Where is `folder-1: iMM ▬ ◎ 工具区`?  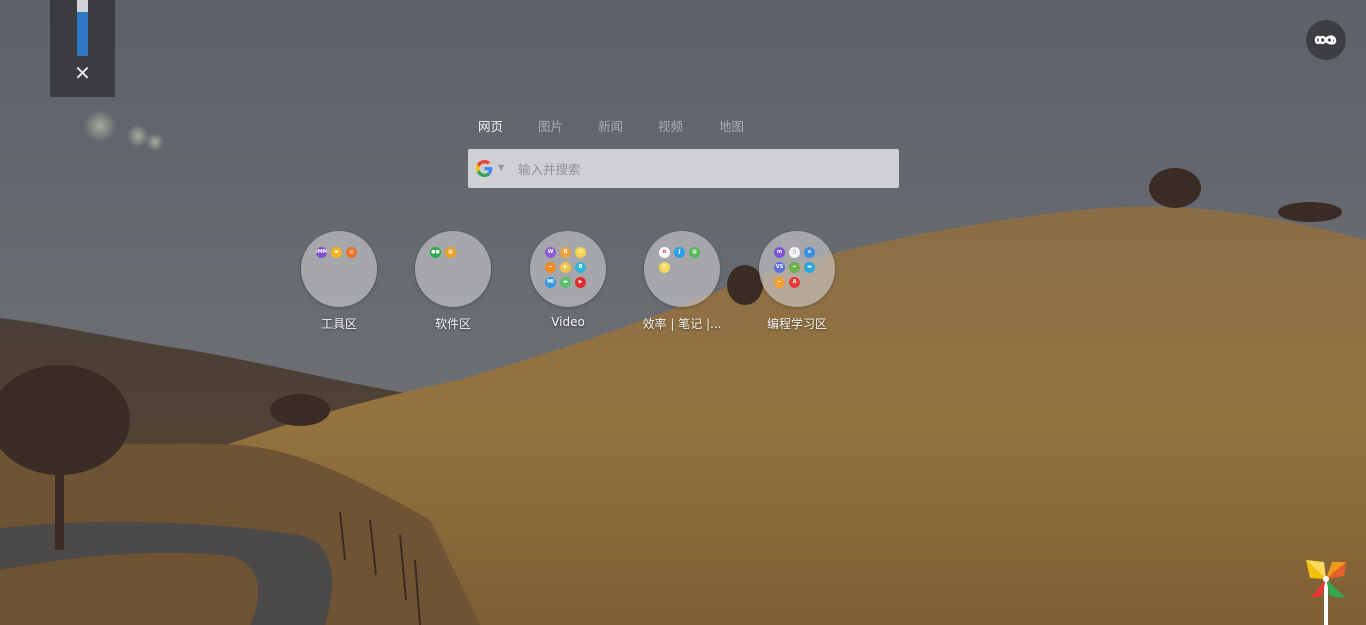
folder-1: iMM ▬ ◎ 工具区 is located at coordinates (339, 283).